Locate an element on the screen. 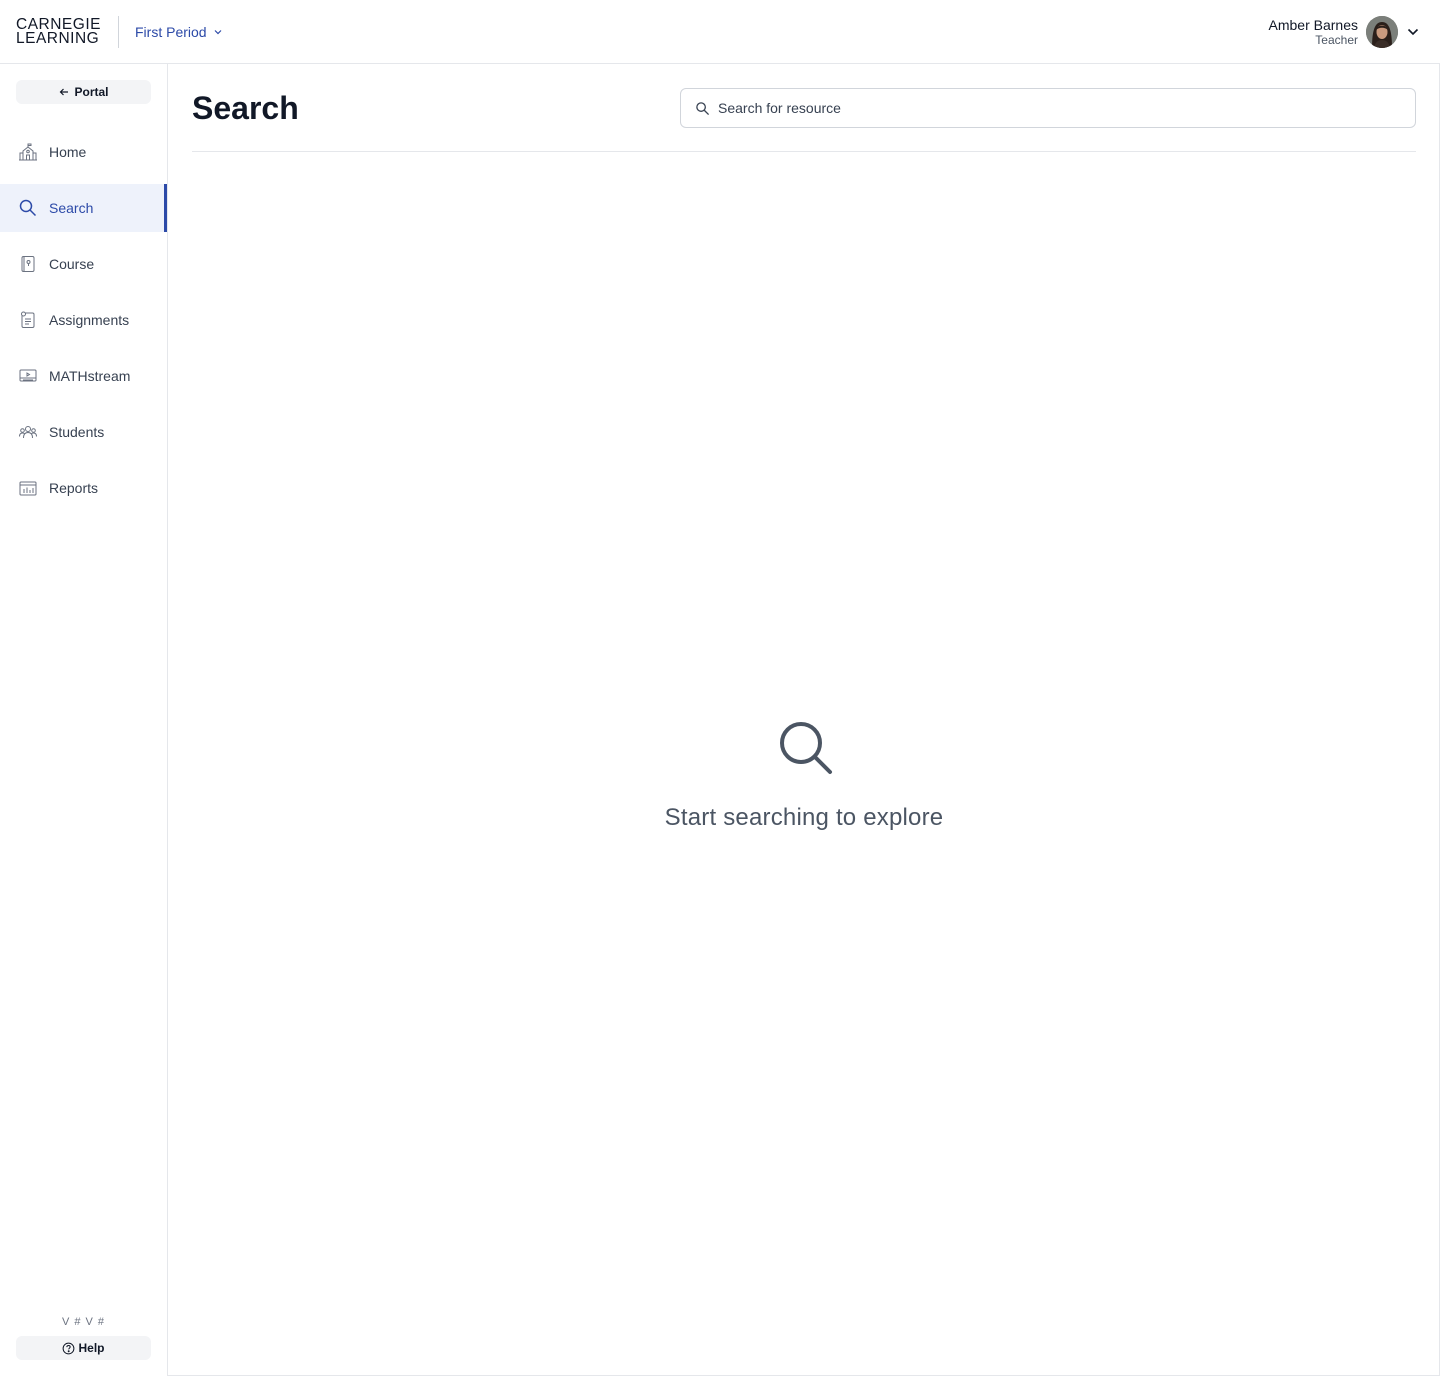 The height and width of the screenshot is (1376, 1440). avatar-portrait-icon is located at coordinates (1382, 32).